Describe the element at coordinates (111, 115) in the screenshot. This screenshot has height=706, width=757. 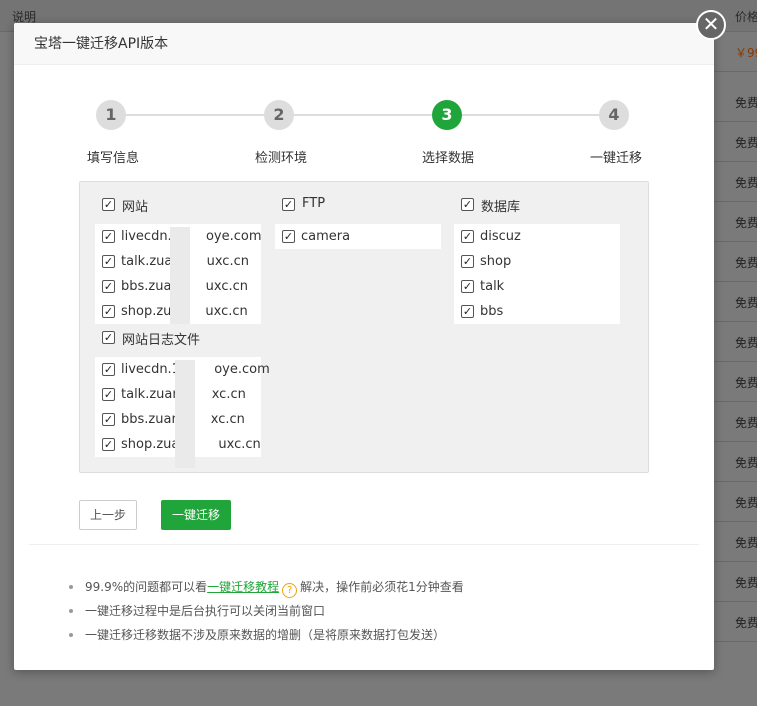
I see `step-1-circle: 1` at that location.